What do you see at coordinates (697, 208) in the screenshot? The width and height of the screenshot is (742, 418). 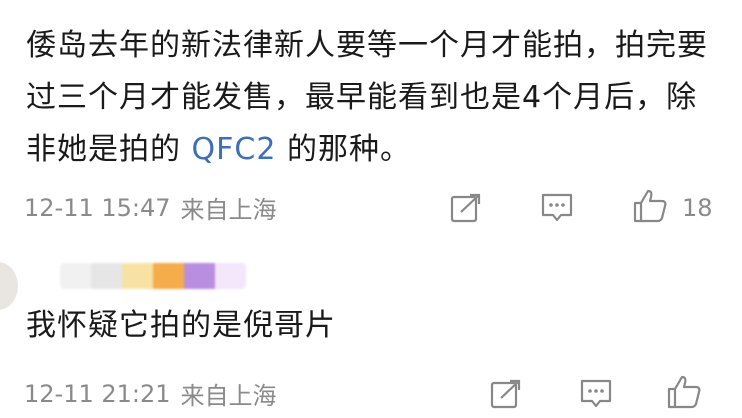 I see `like-count: 18` at bounding box center [697, 208].